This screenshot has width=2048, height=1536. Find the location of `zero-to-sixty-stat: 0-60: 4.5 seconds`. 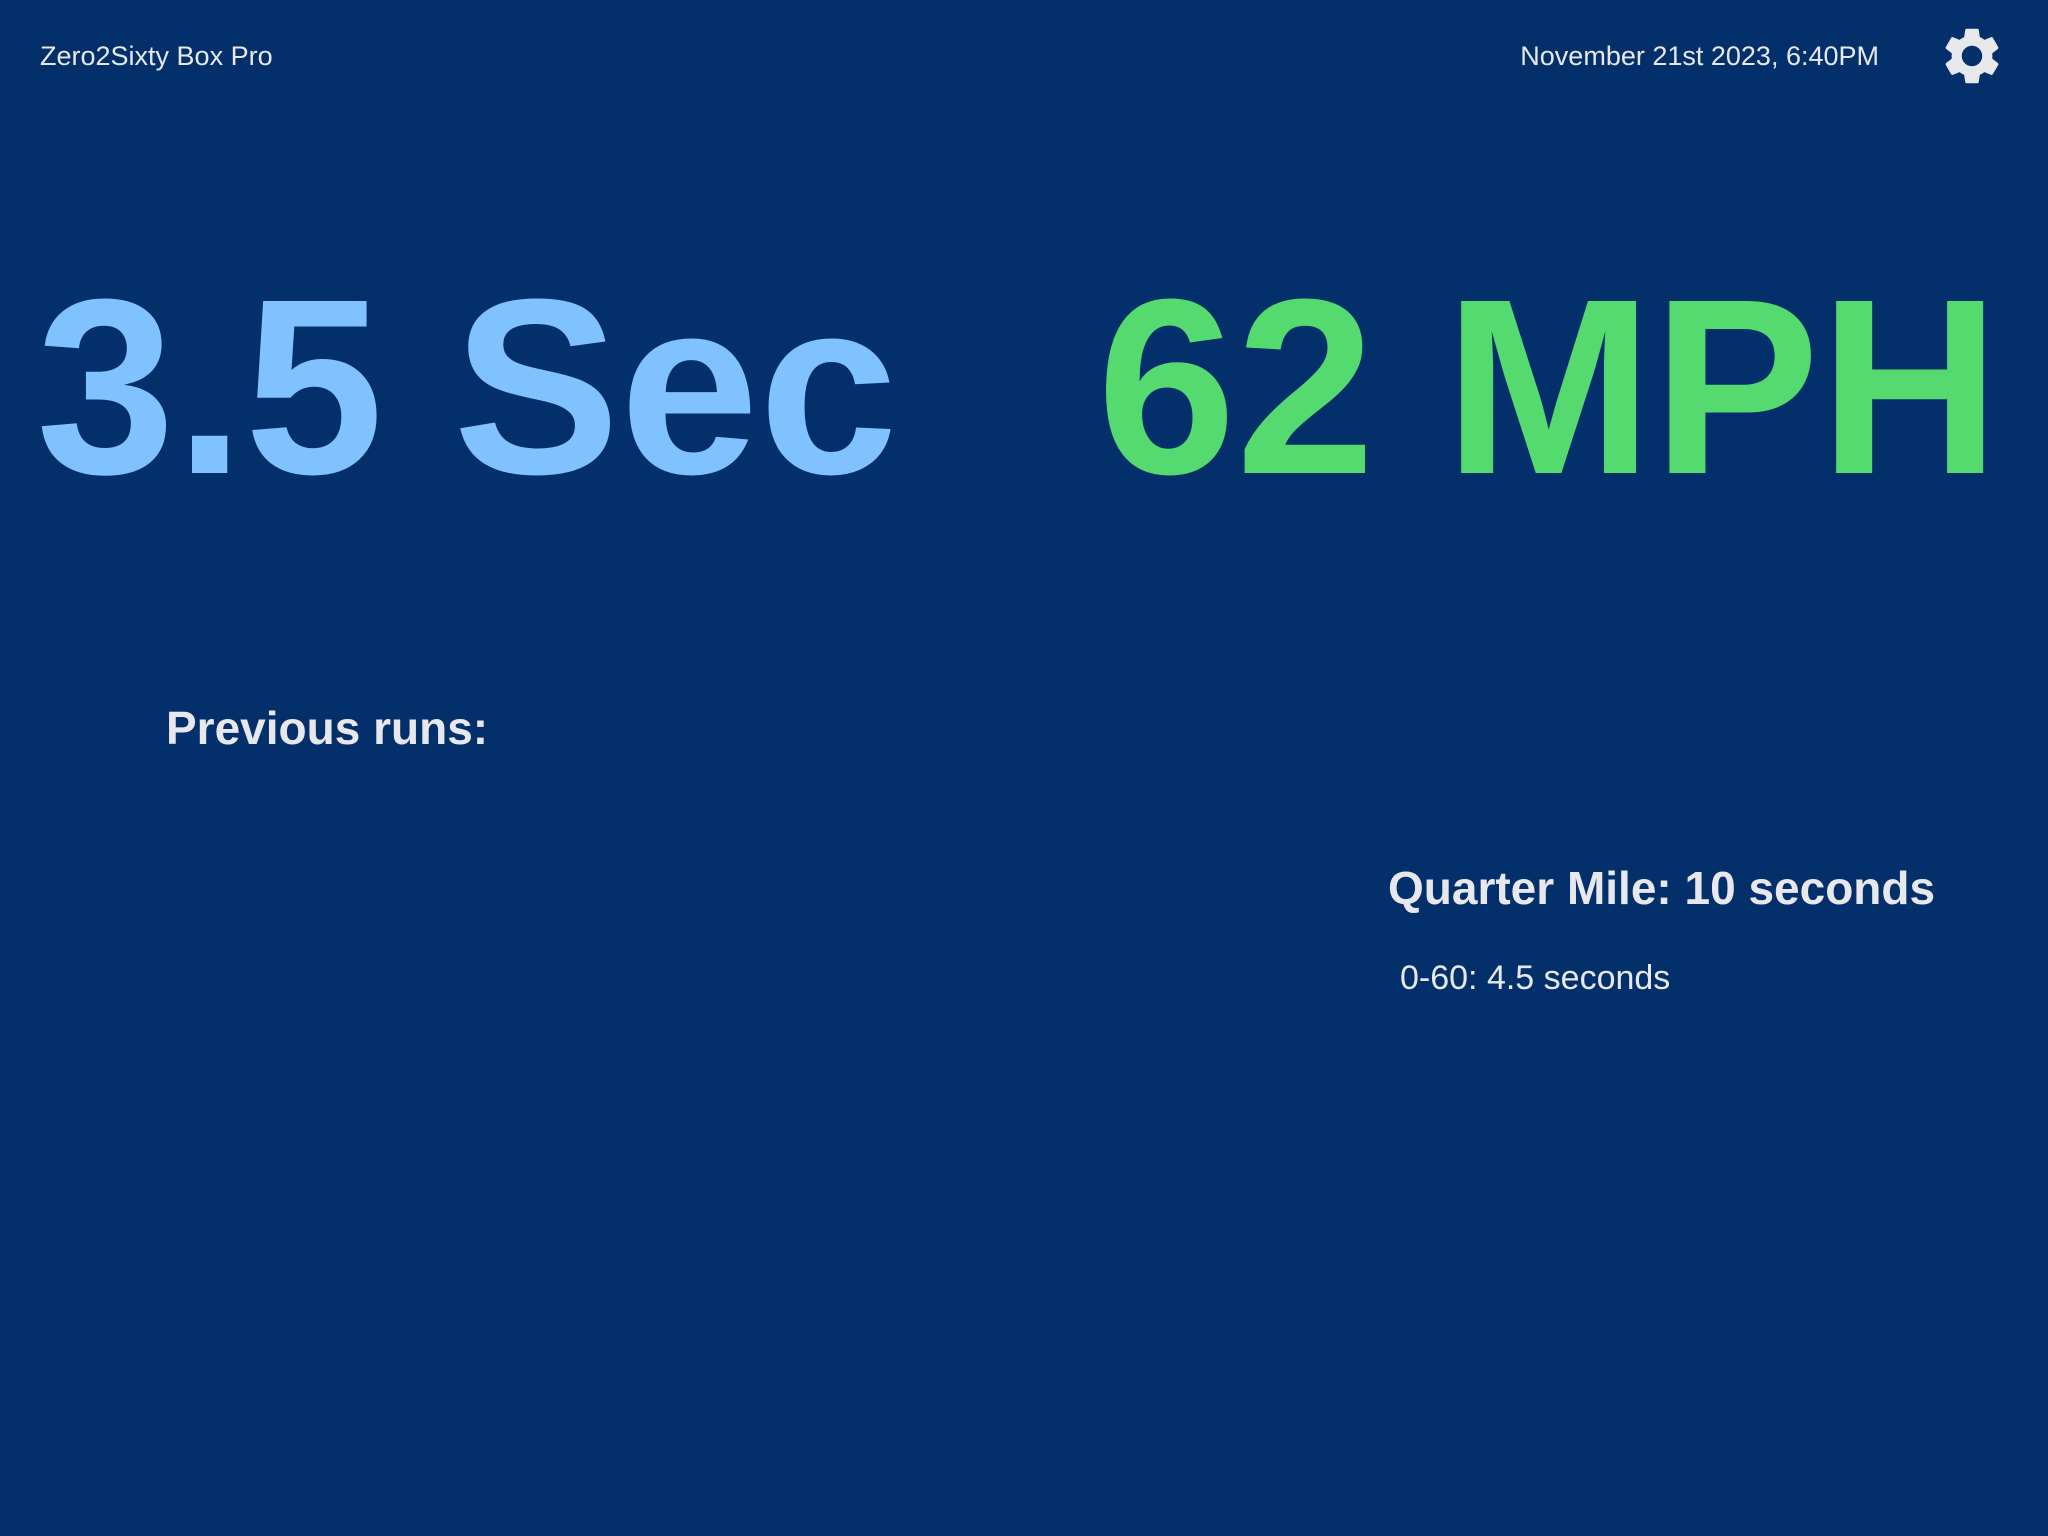

zero-to-sixty-stat: 0-60: 4.5 seconds is located at coordinates (1535, 978).